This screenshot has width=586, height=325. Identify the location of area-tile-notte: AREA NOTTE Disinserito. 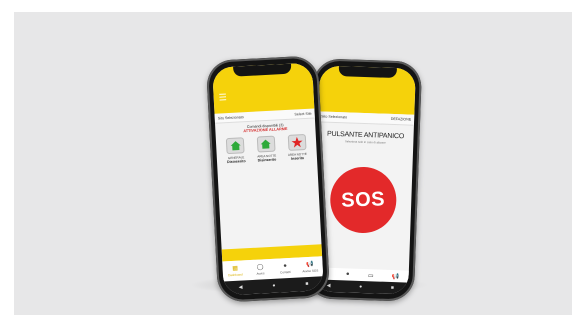
(266, 149).